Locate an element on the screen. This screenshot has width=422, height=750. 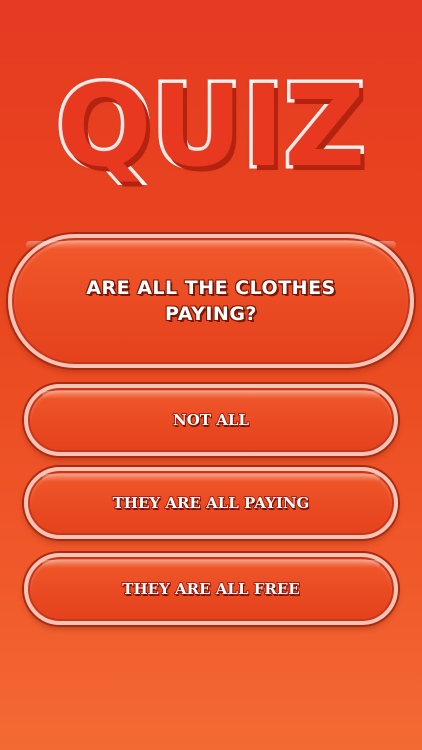
answer-label: THEY ARE ALL PAYING is located at coordinates (211, 503).